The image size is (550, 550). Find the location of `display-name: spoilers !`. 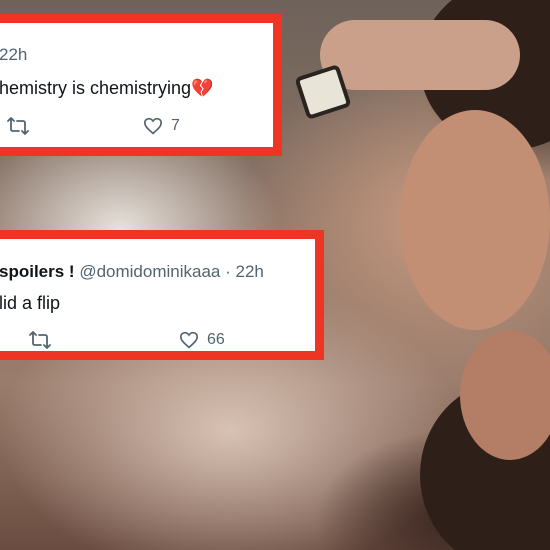

display-name: spoilers ! is located at coordinates (37, 271).